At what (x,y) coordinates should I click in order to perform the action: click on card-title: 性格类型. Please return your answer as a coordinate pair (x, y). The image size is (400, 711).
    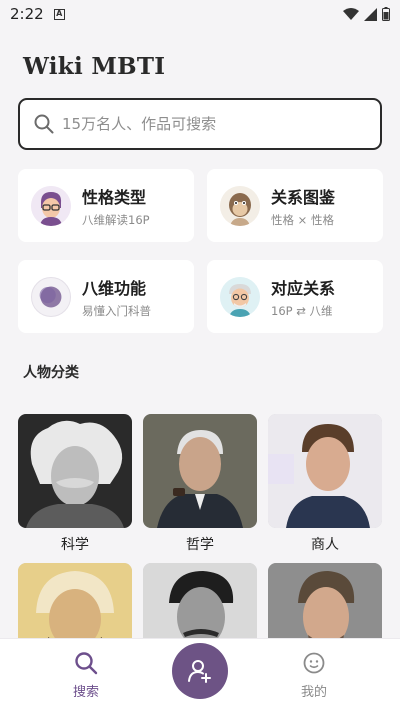
    Looking at the image, I should click on (114, 197).